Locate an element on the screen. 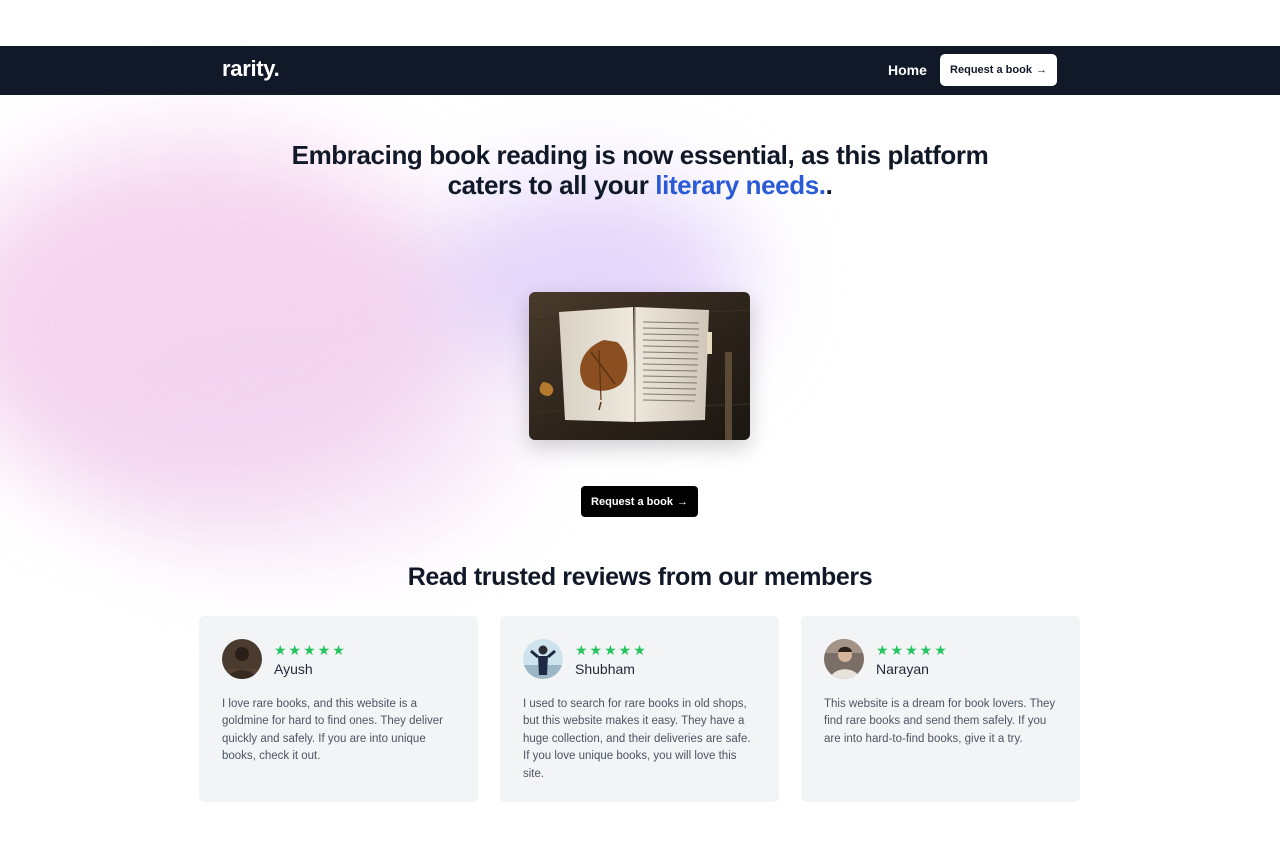 The height and width of the screenshot is (853, 1280). brand-logo: rarity. is located at coordinates (251, 69).